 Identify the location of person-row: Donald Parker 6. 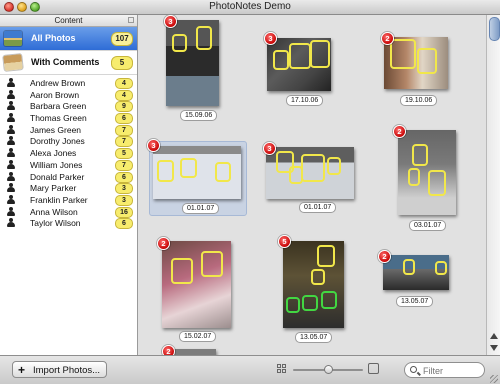
(68, 177).